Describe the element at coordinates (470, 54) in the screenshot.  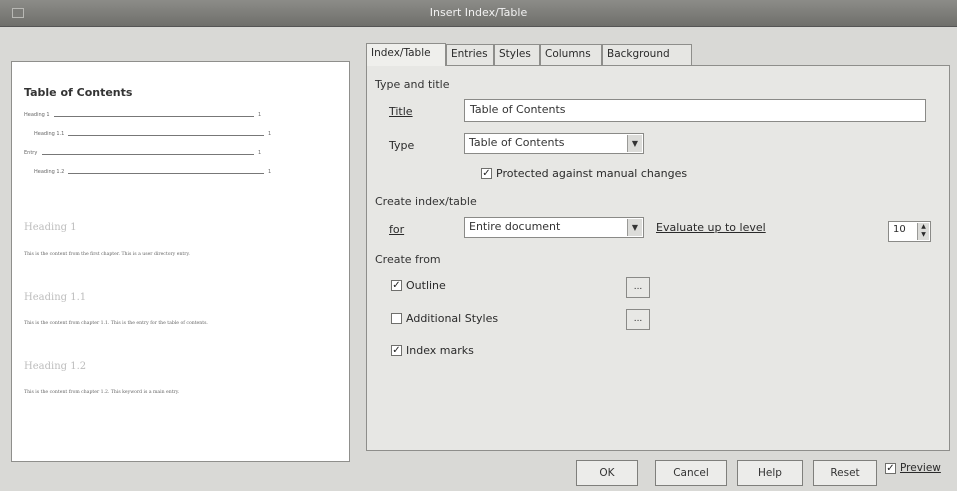
I see `tab-entries: Entries` at that location.